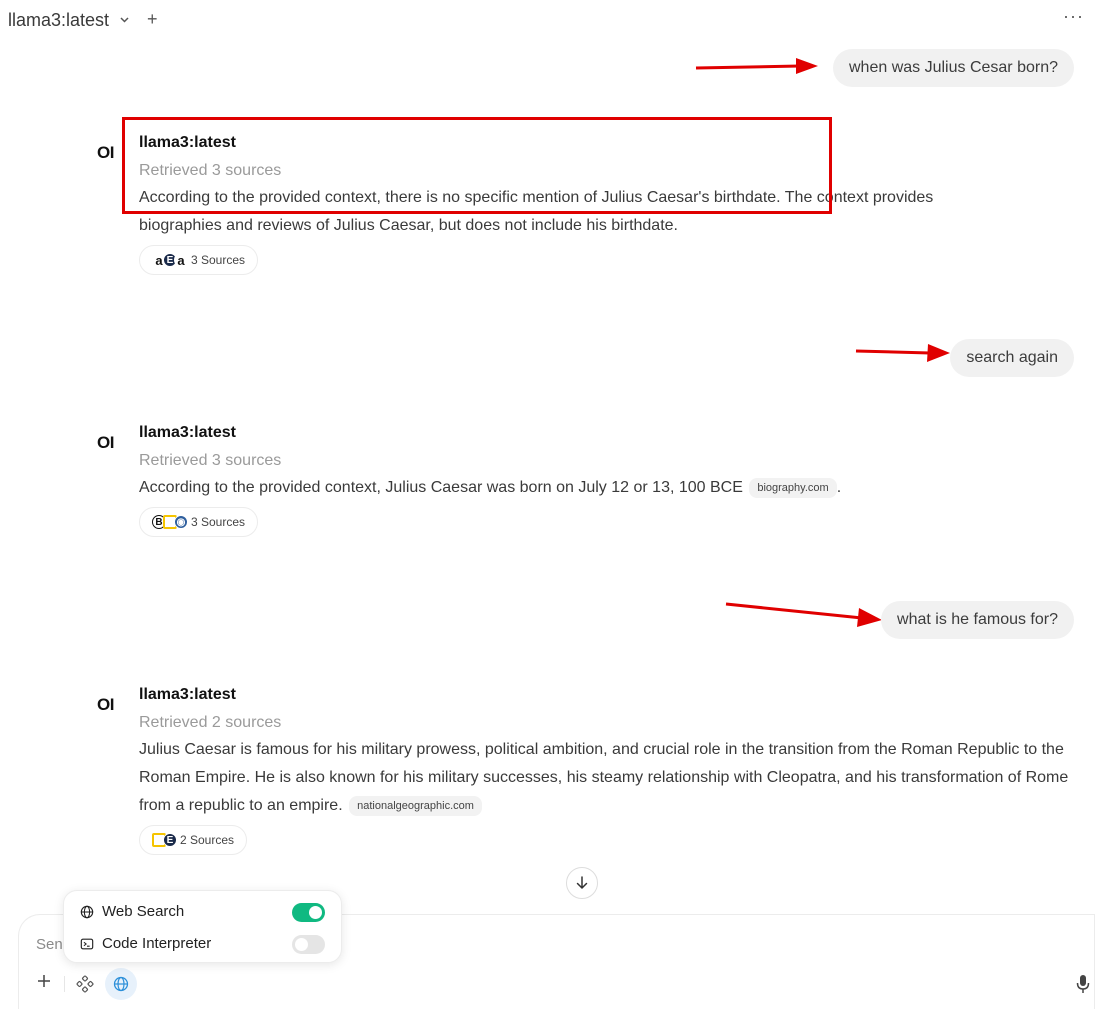  Describe the element at coordinates (59, 20) in the screenshot. I see `model-name: llama3:latest` at that location.